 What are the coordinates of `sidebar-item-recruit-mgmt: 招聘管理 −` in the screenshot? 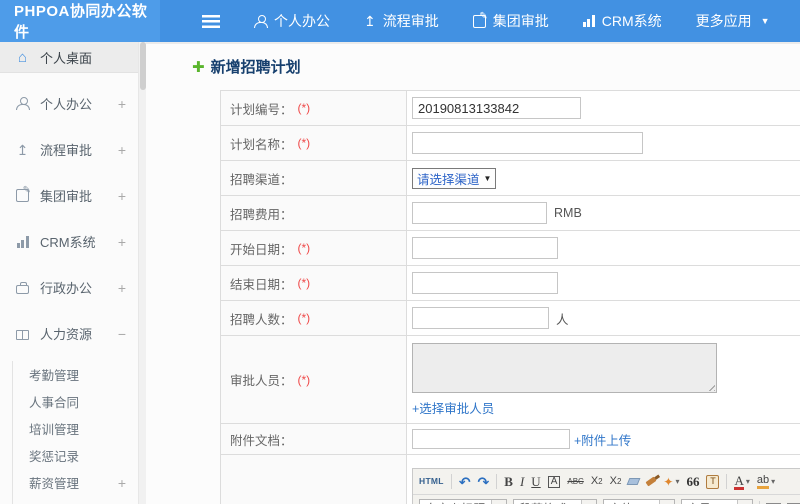 It's located at (75, 500).